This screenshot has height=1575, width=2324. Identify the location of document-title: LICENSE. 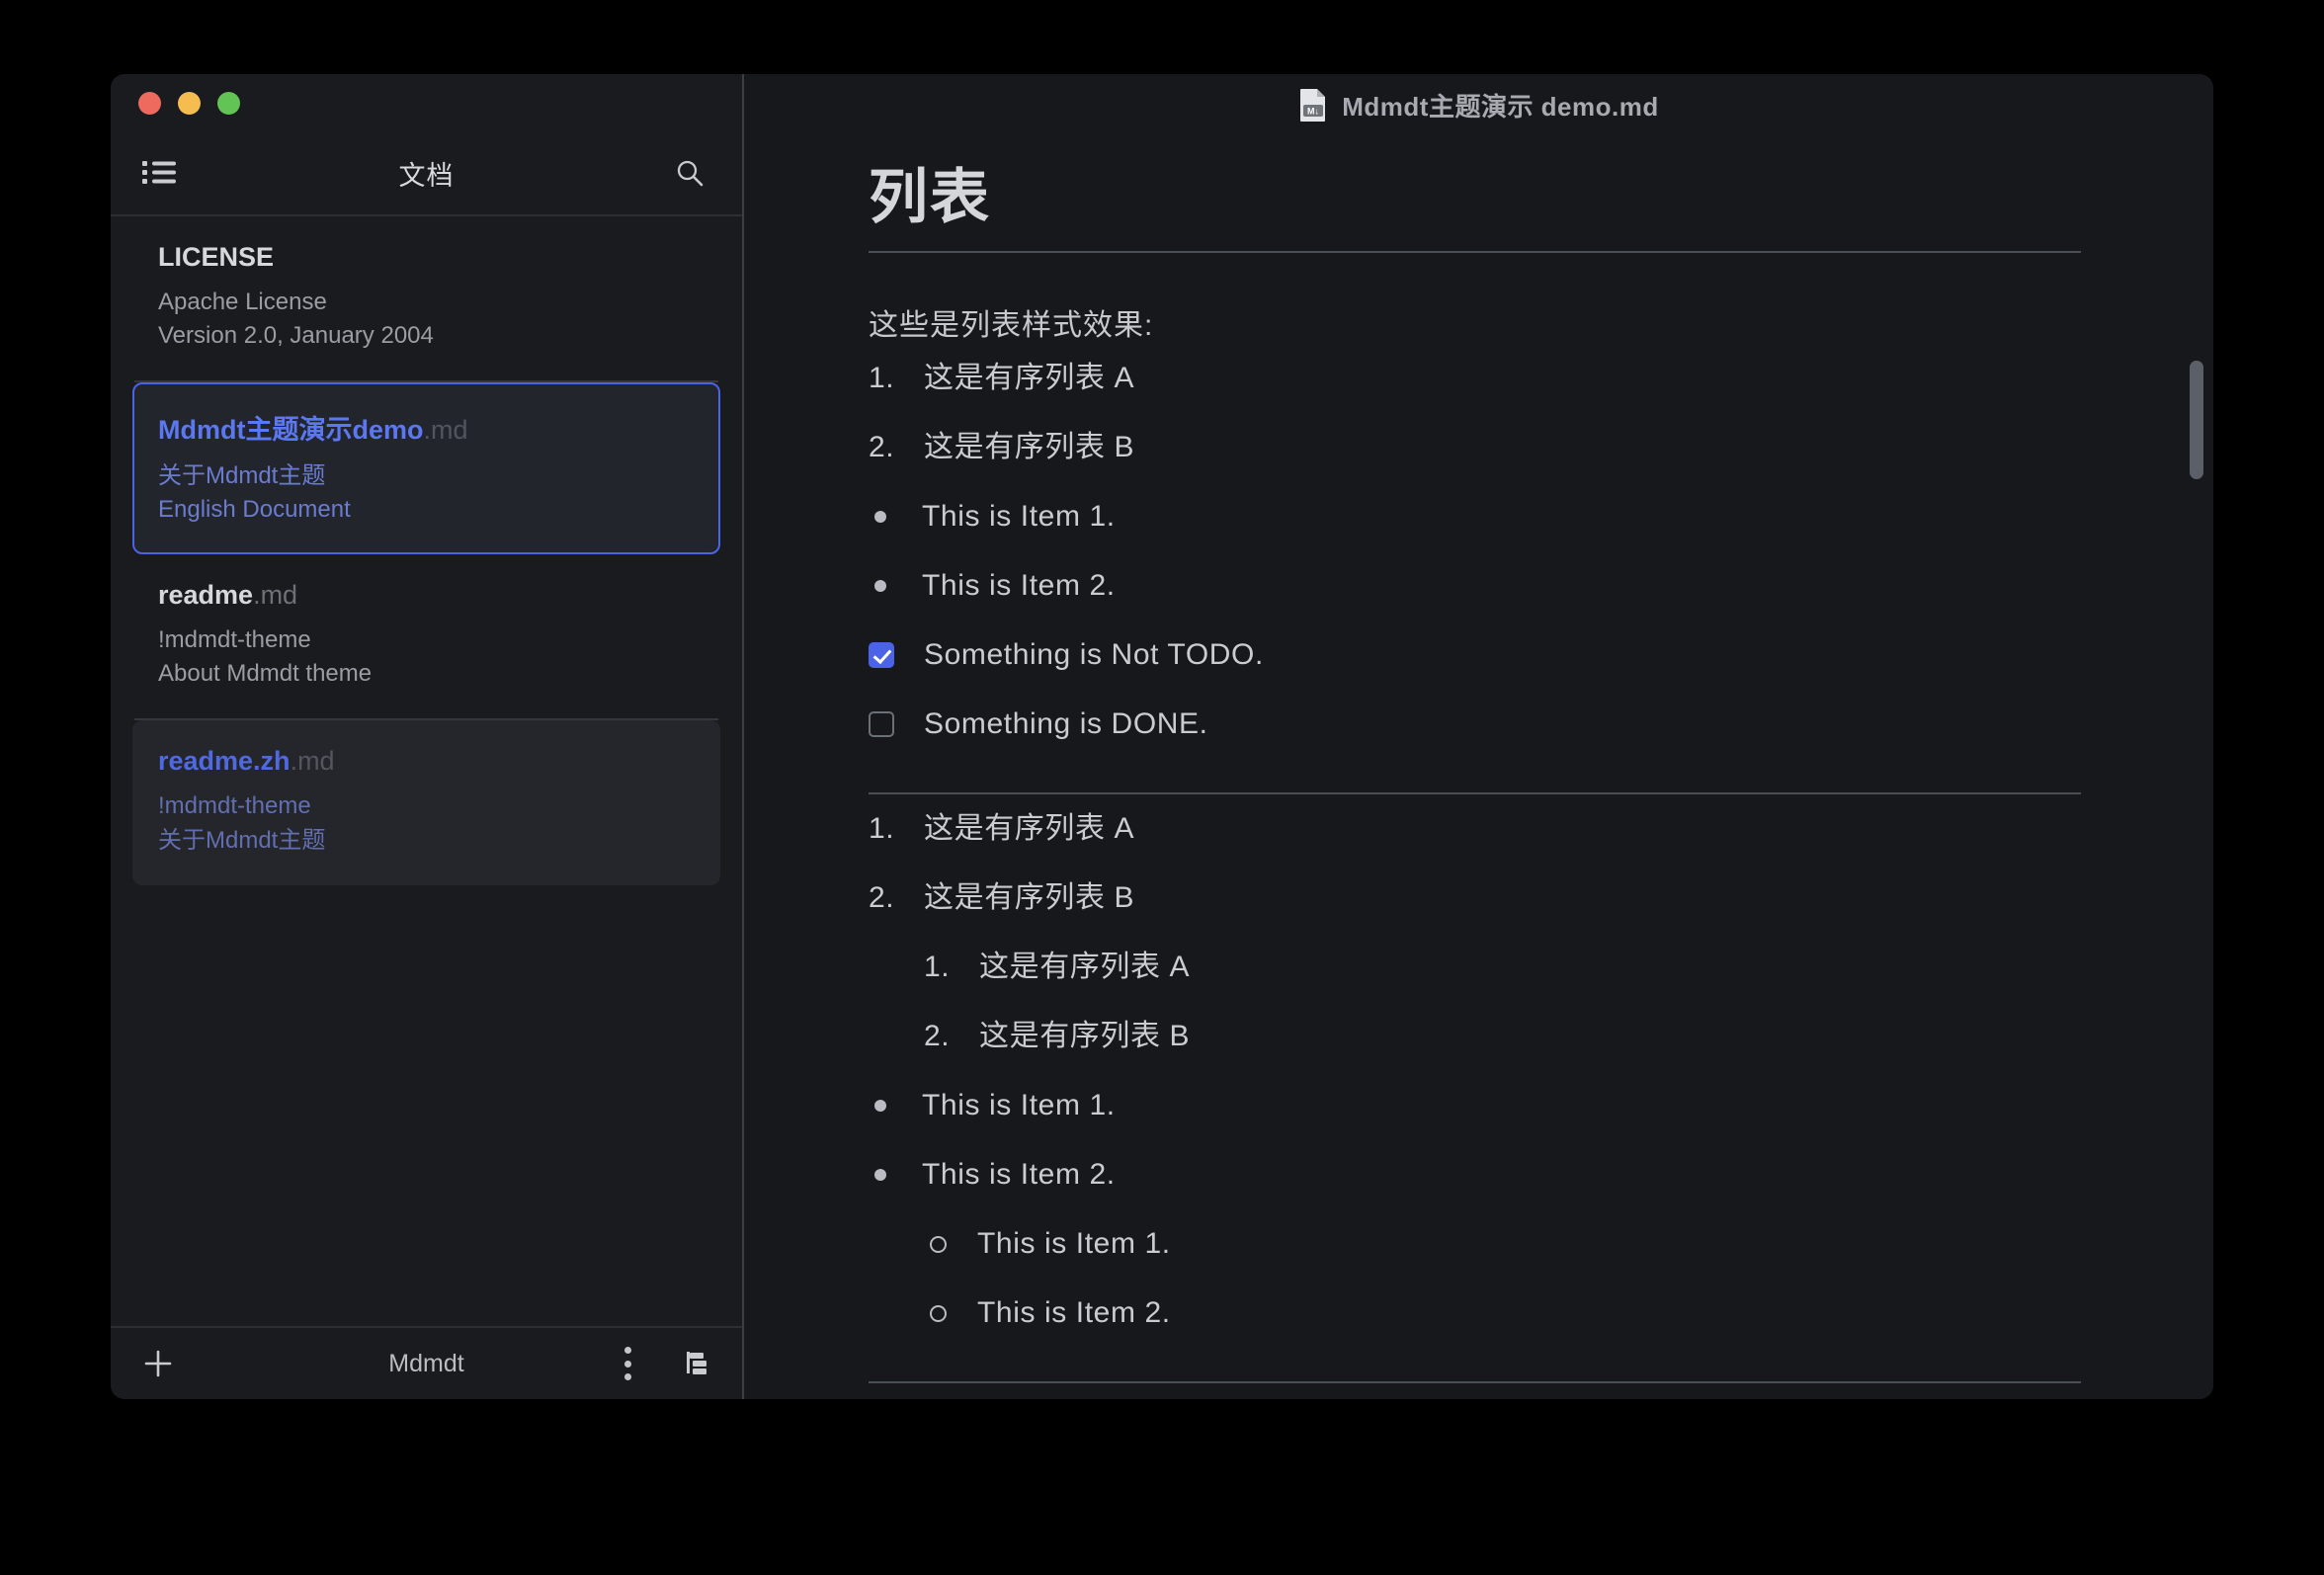
(216, 257).